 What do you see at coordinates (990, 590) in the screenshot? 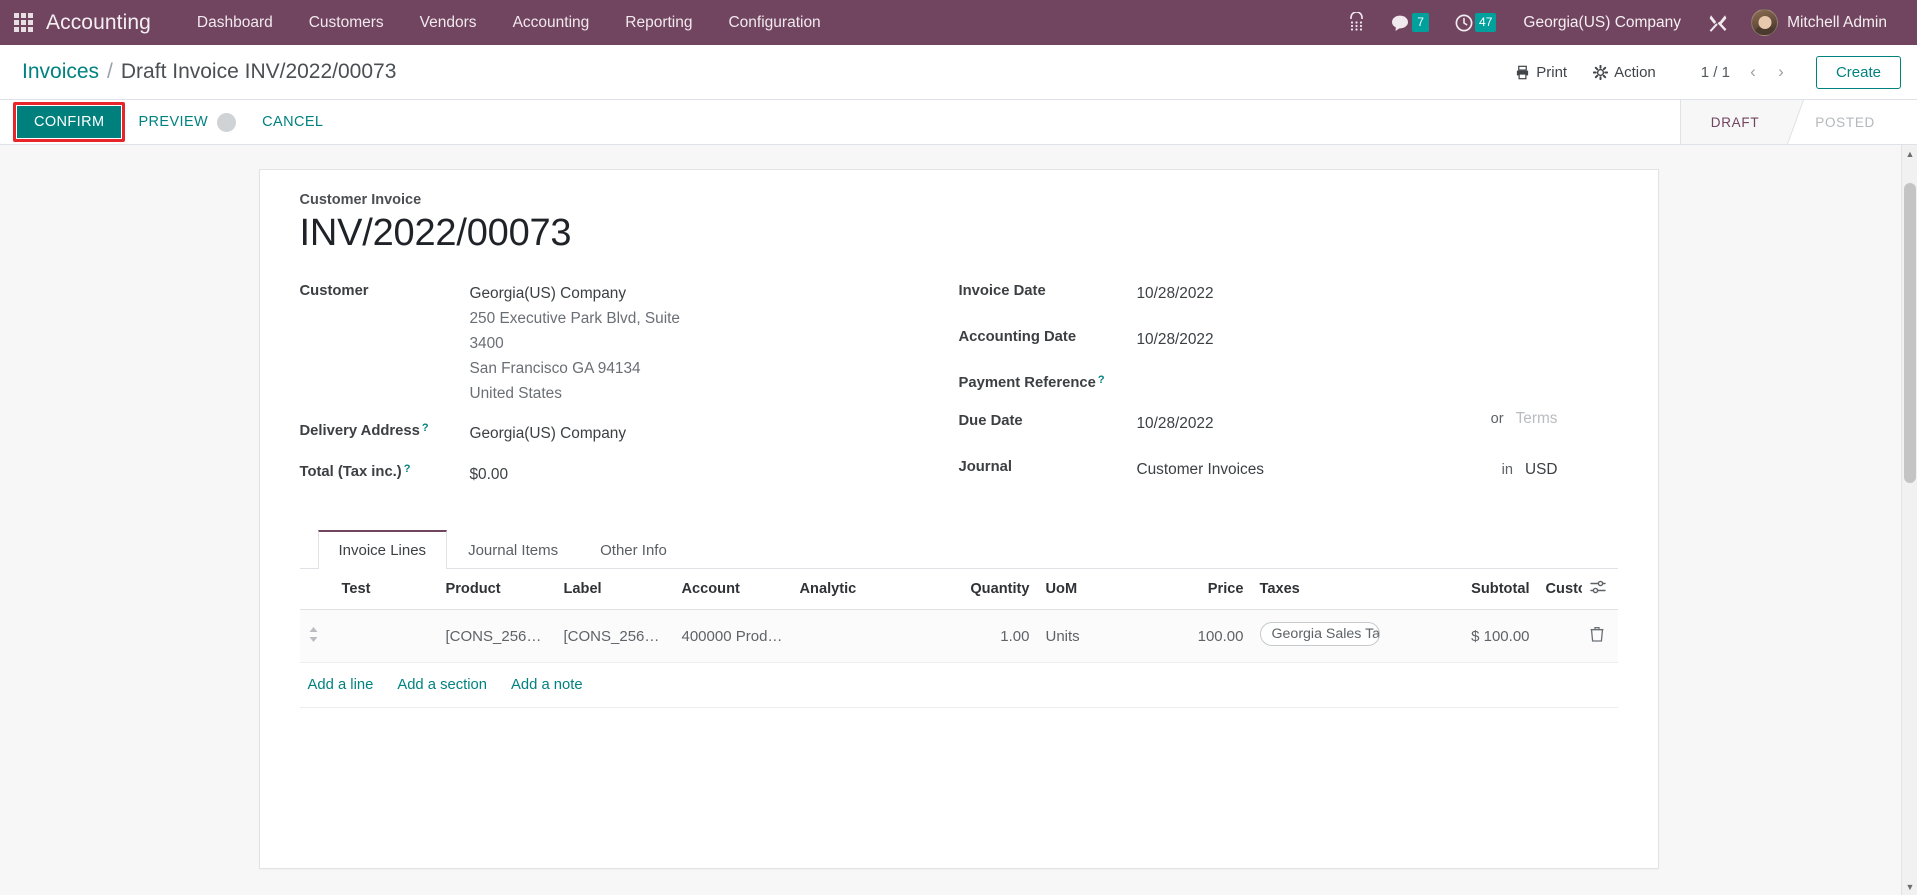
I see `th-quantity: Quantity` at bounding box center [990, 590].